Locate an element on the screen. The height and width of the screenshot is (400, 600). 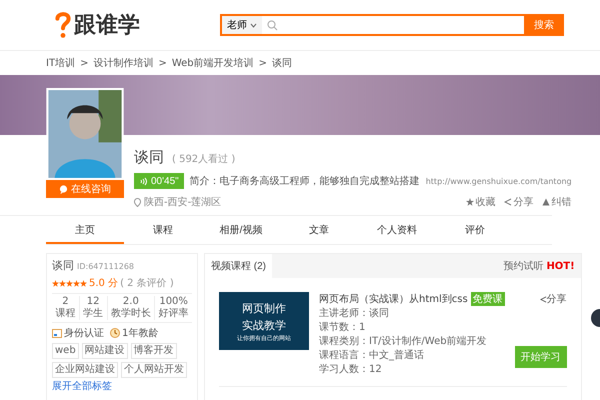
star-icon is located at coordinates (470, 202).